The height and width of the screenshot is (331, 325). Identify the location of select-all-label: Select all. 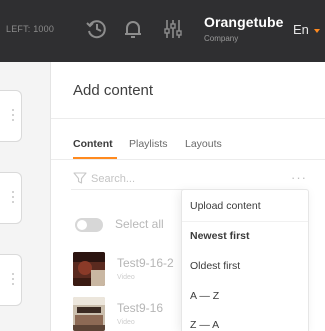
(139, 224).